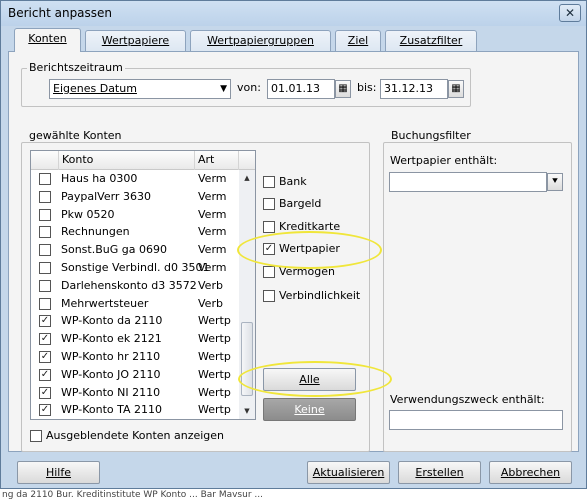 The width and height of the screenshot is (587, 501). I want to click on table-row: ✓ WP-Konto ek 2121 Wertp, so click(135, 339).